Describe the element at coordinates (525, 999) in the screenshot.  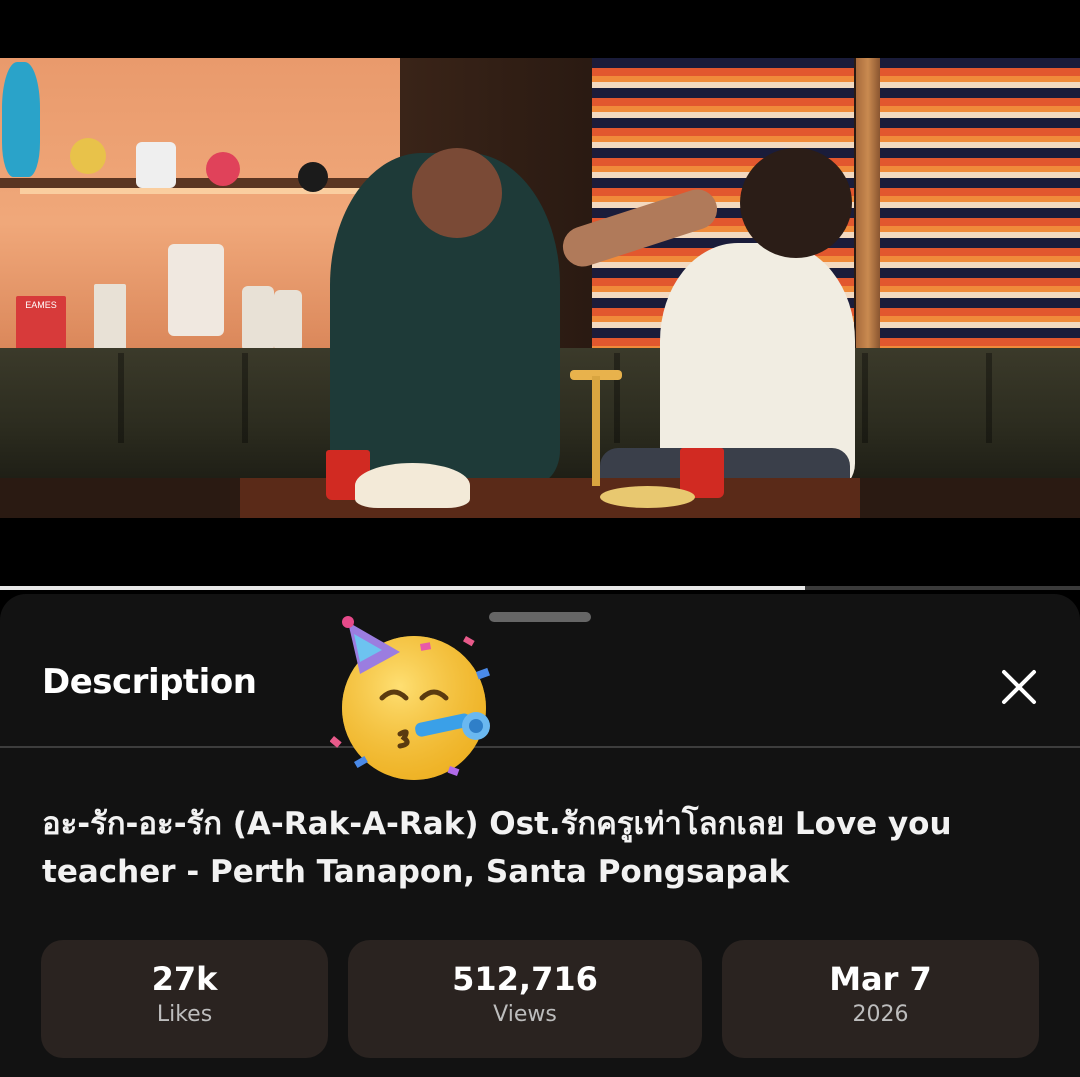
I see `views-stat: 512,716 Views` at that location.